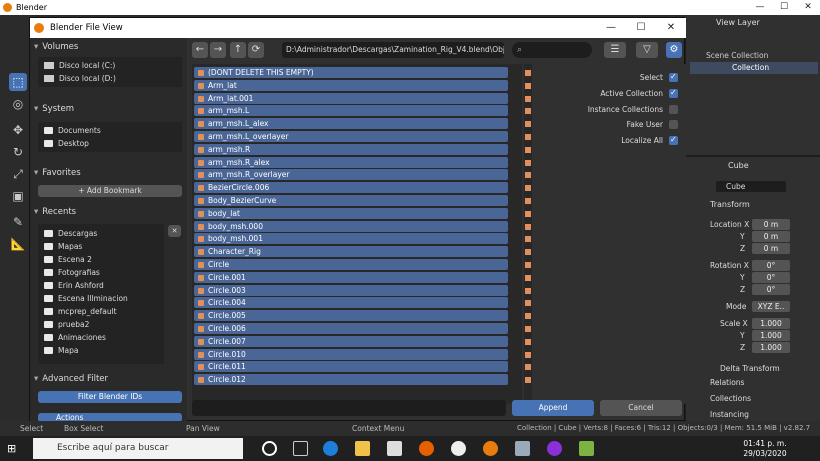  Describe the element at coordinates (351, 328) in the screenshot. I see `file-item: Circle.006` at that location.